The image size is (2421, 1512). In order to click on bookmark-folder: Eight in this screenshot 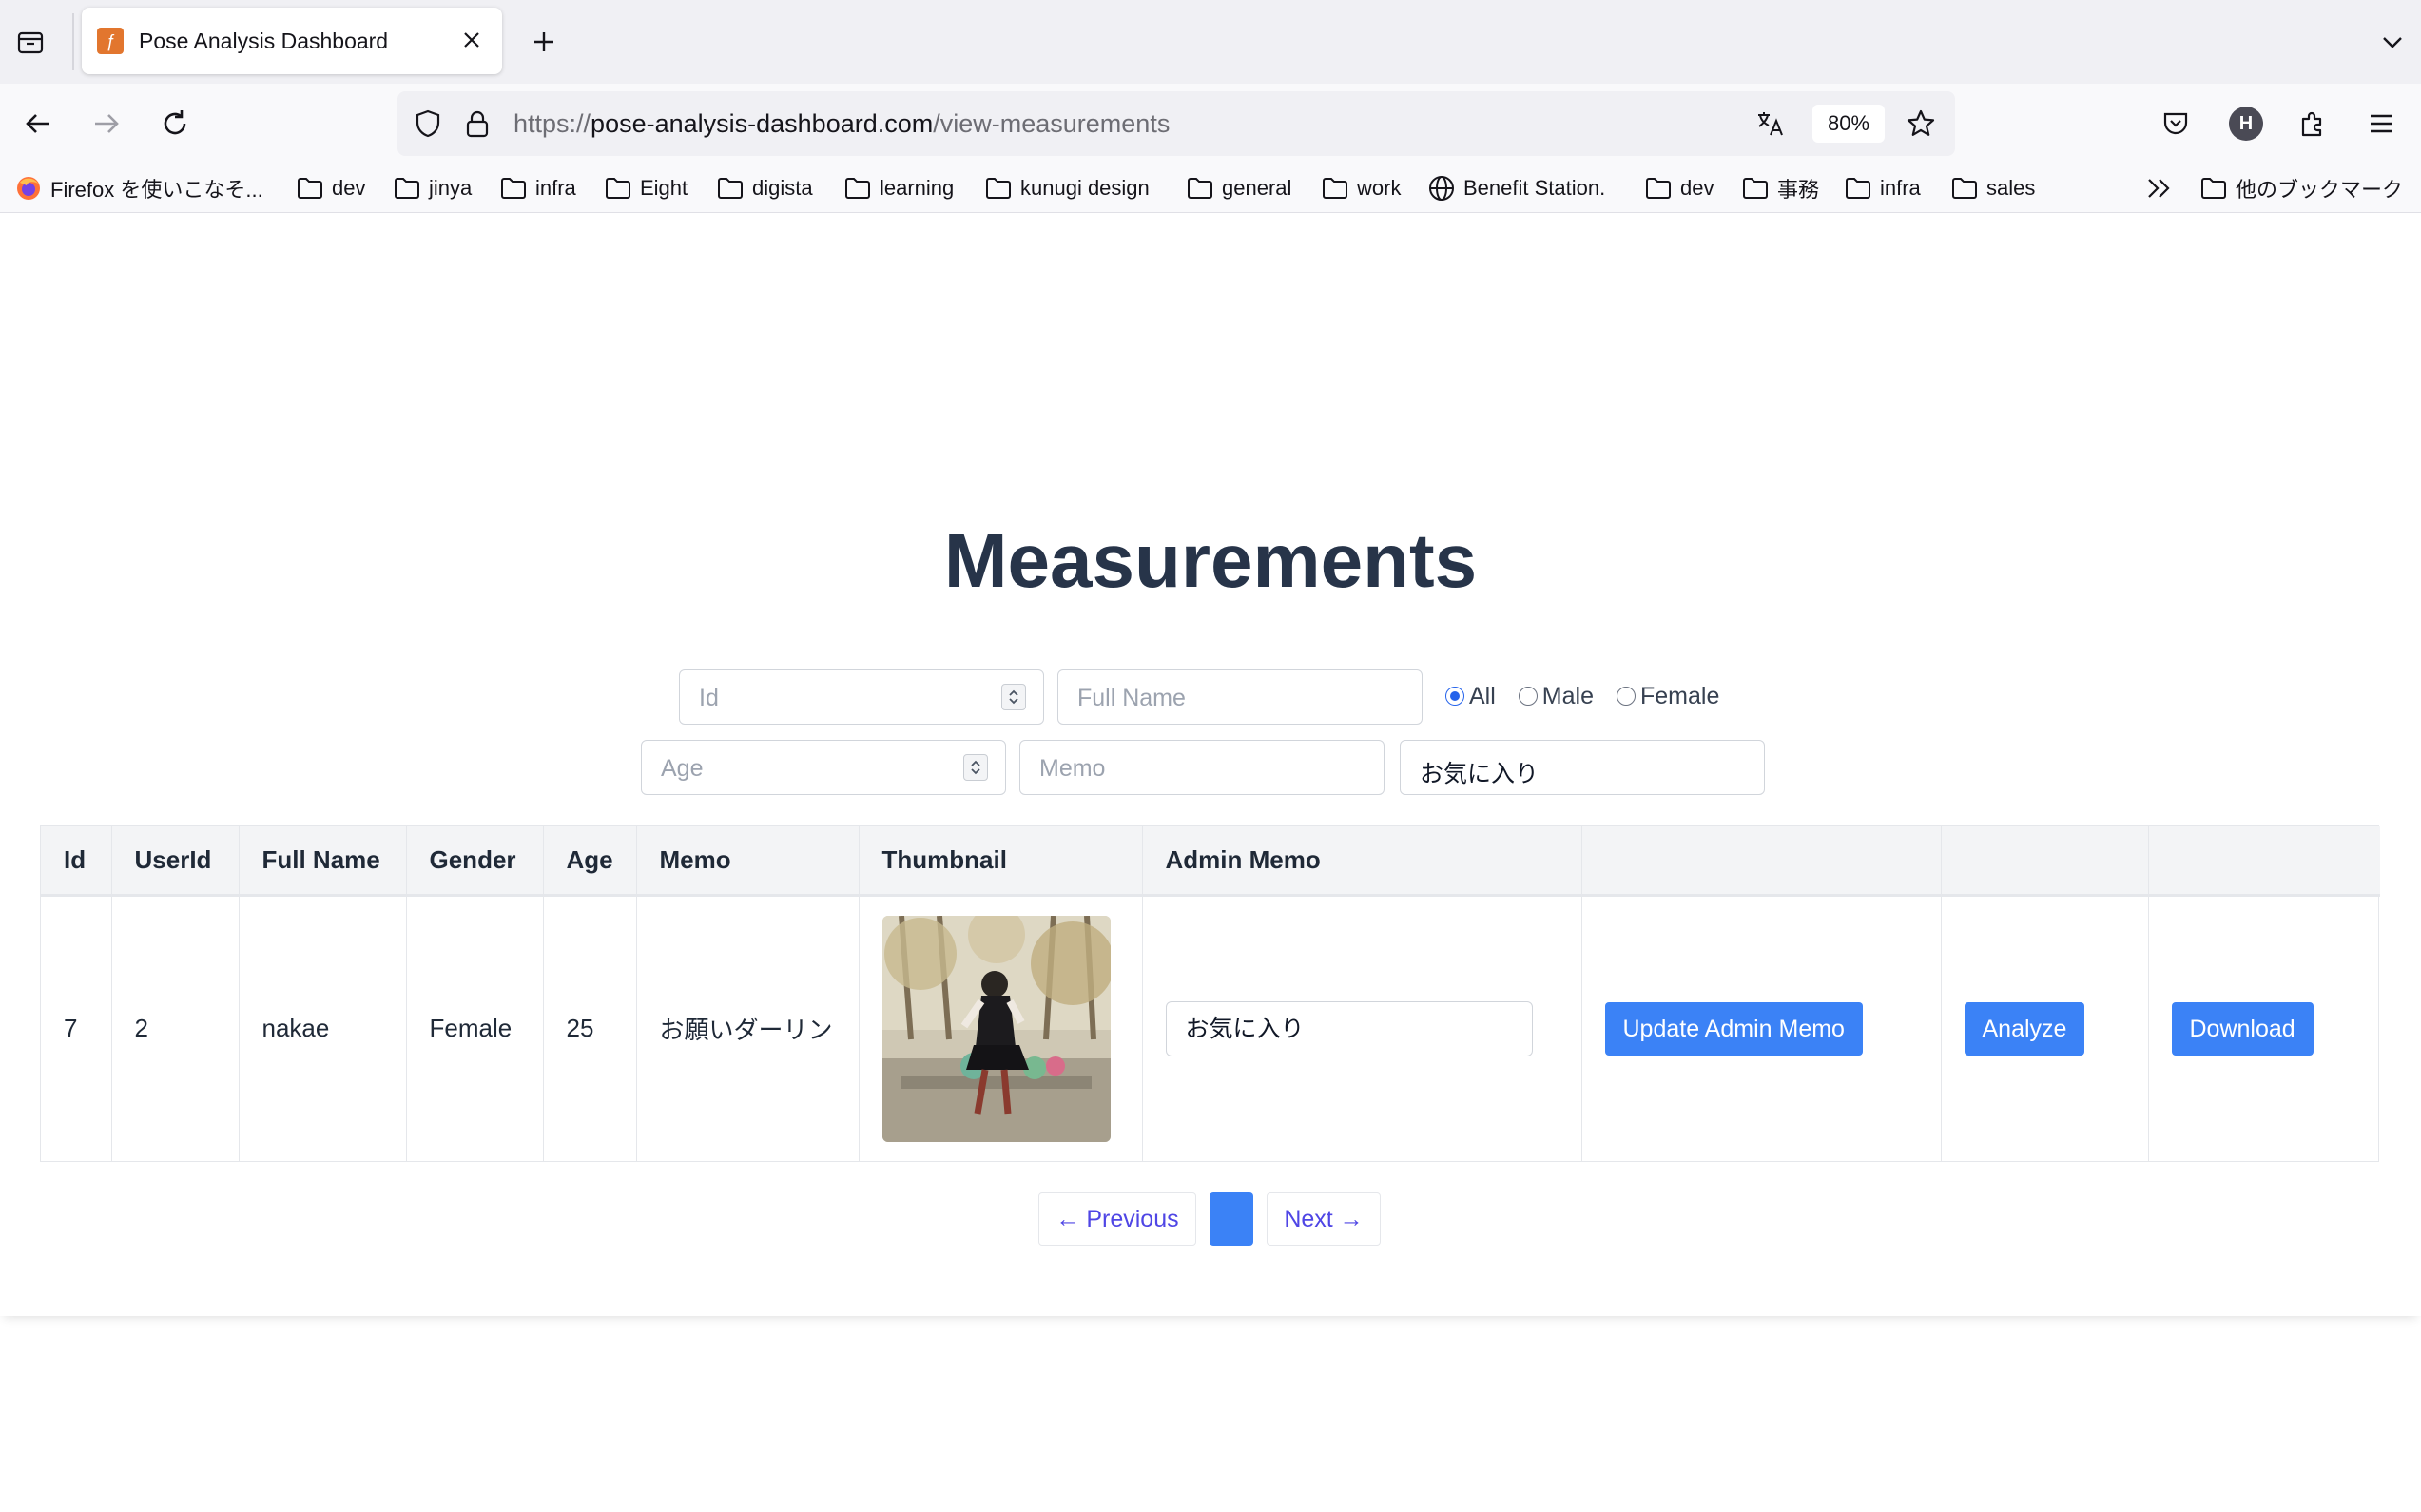, I will do `click(646, 188)`.